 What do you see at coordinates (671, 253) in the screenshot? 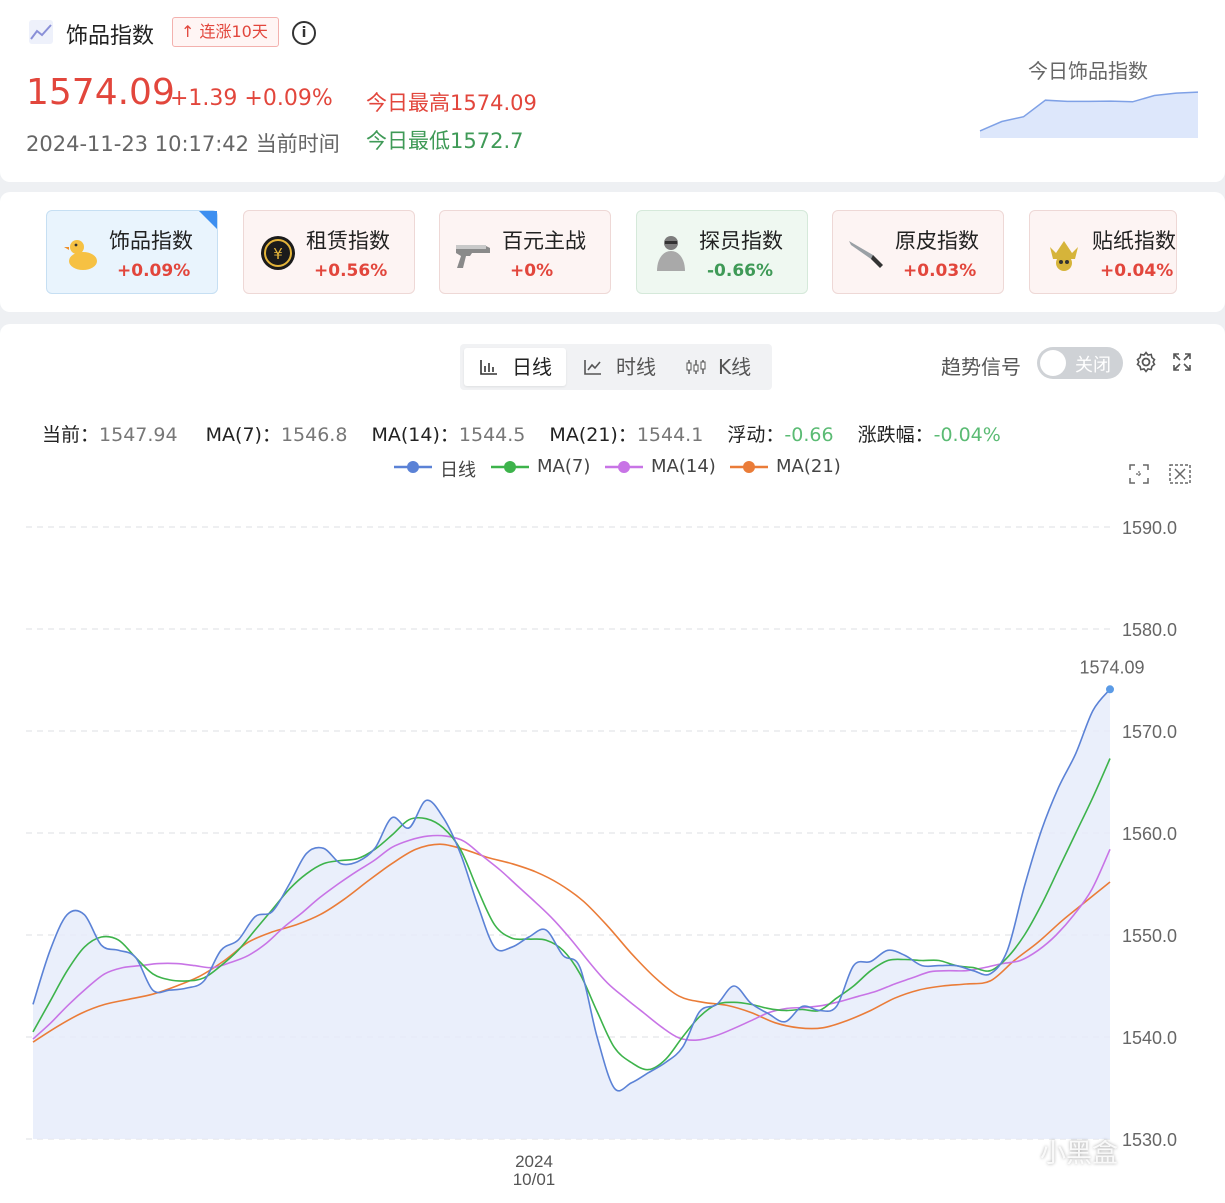
I see `agent-icon` at bounding box center [671, 253].